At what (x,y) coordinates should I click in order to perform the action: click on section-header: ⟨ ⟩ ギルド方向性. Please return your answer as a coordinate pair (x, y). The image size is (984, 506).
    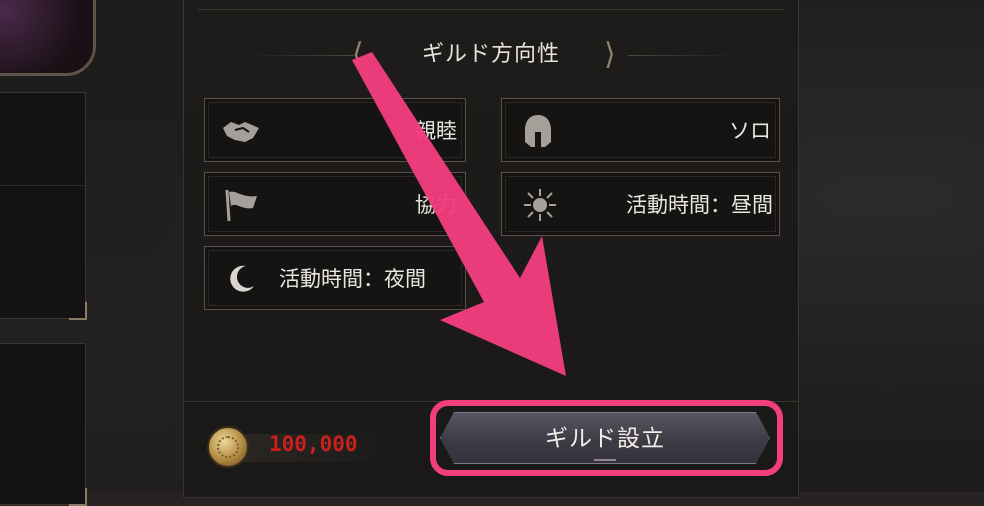
    Looking at the image, I should click on (491, 55).